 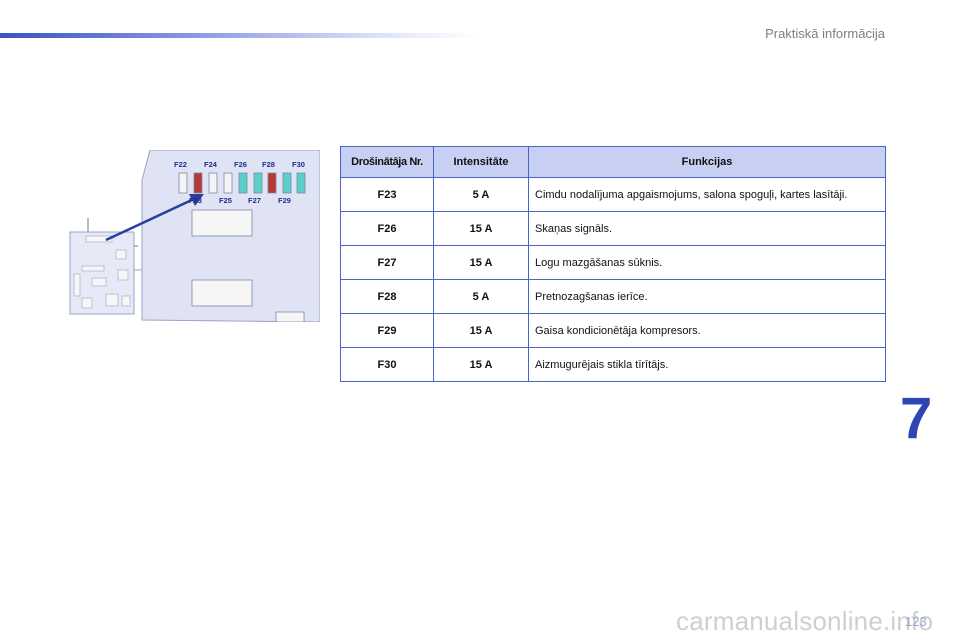 I want to click on fuse-label-top: F28, so click(x=268, y=164).